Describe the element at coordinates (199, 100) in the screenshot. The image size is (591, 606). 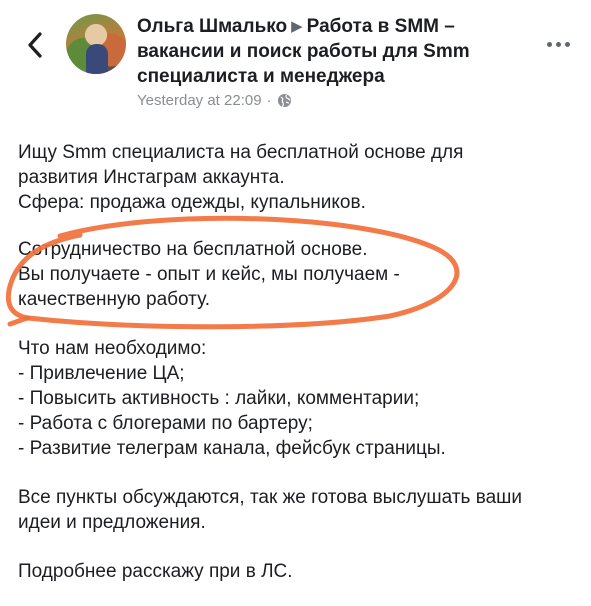
I see `post-timestamp: Yesterday at 22:09` at that location.